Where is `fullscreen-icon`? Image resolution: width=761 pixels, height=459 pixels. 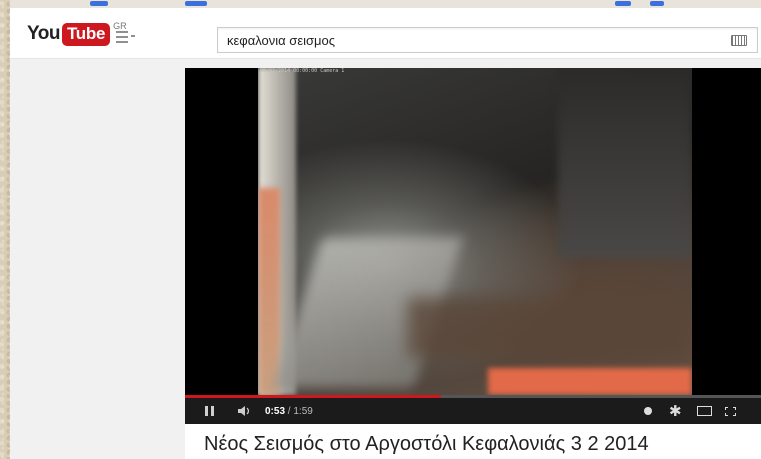 fullscreen-icon is located at coordinates (732, 411).